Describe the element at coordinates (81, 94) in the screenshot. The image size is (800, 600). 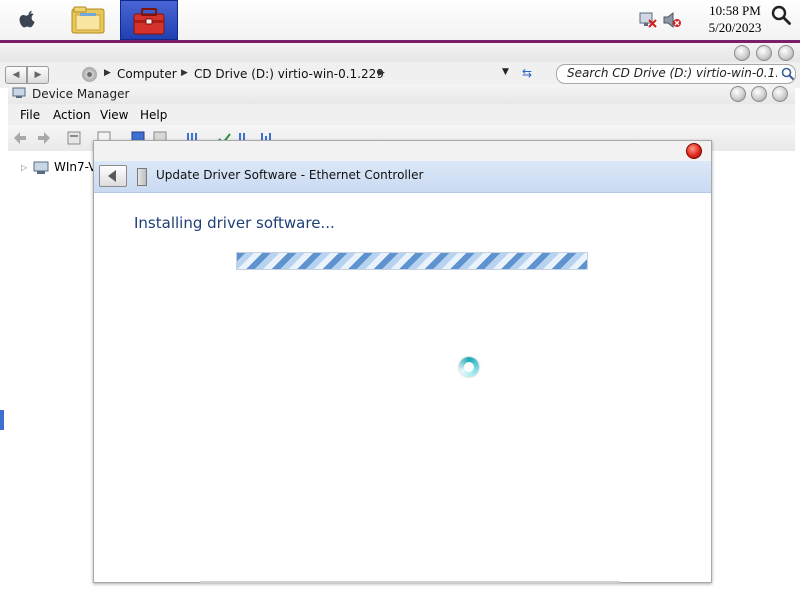
I see `window-title: Device Manager` at that location.